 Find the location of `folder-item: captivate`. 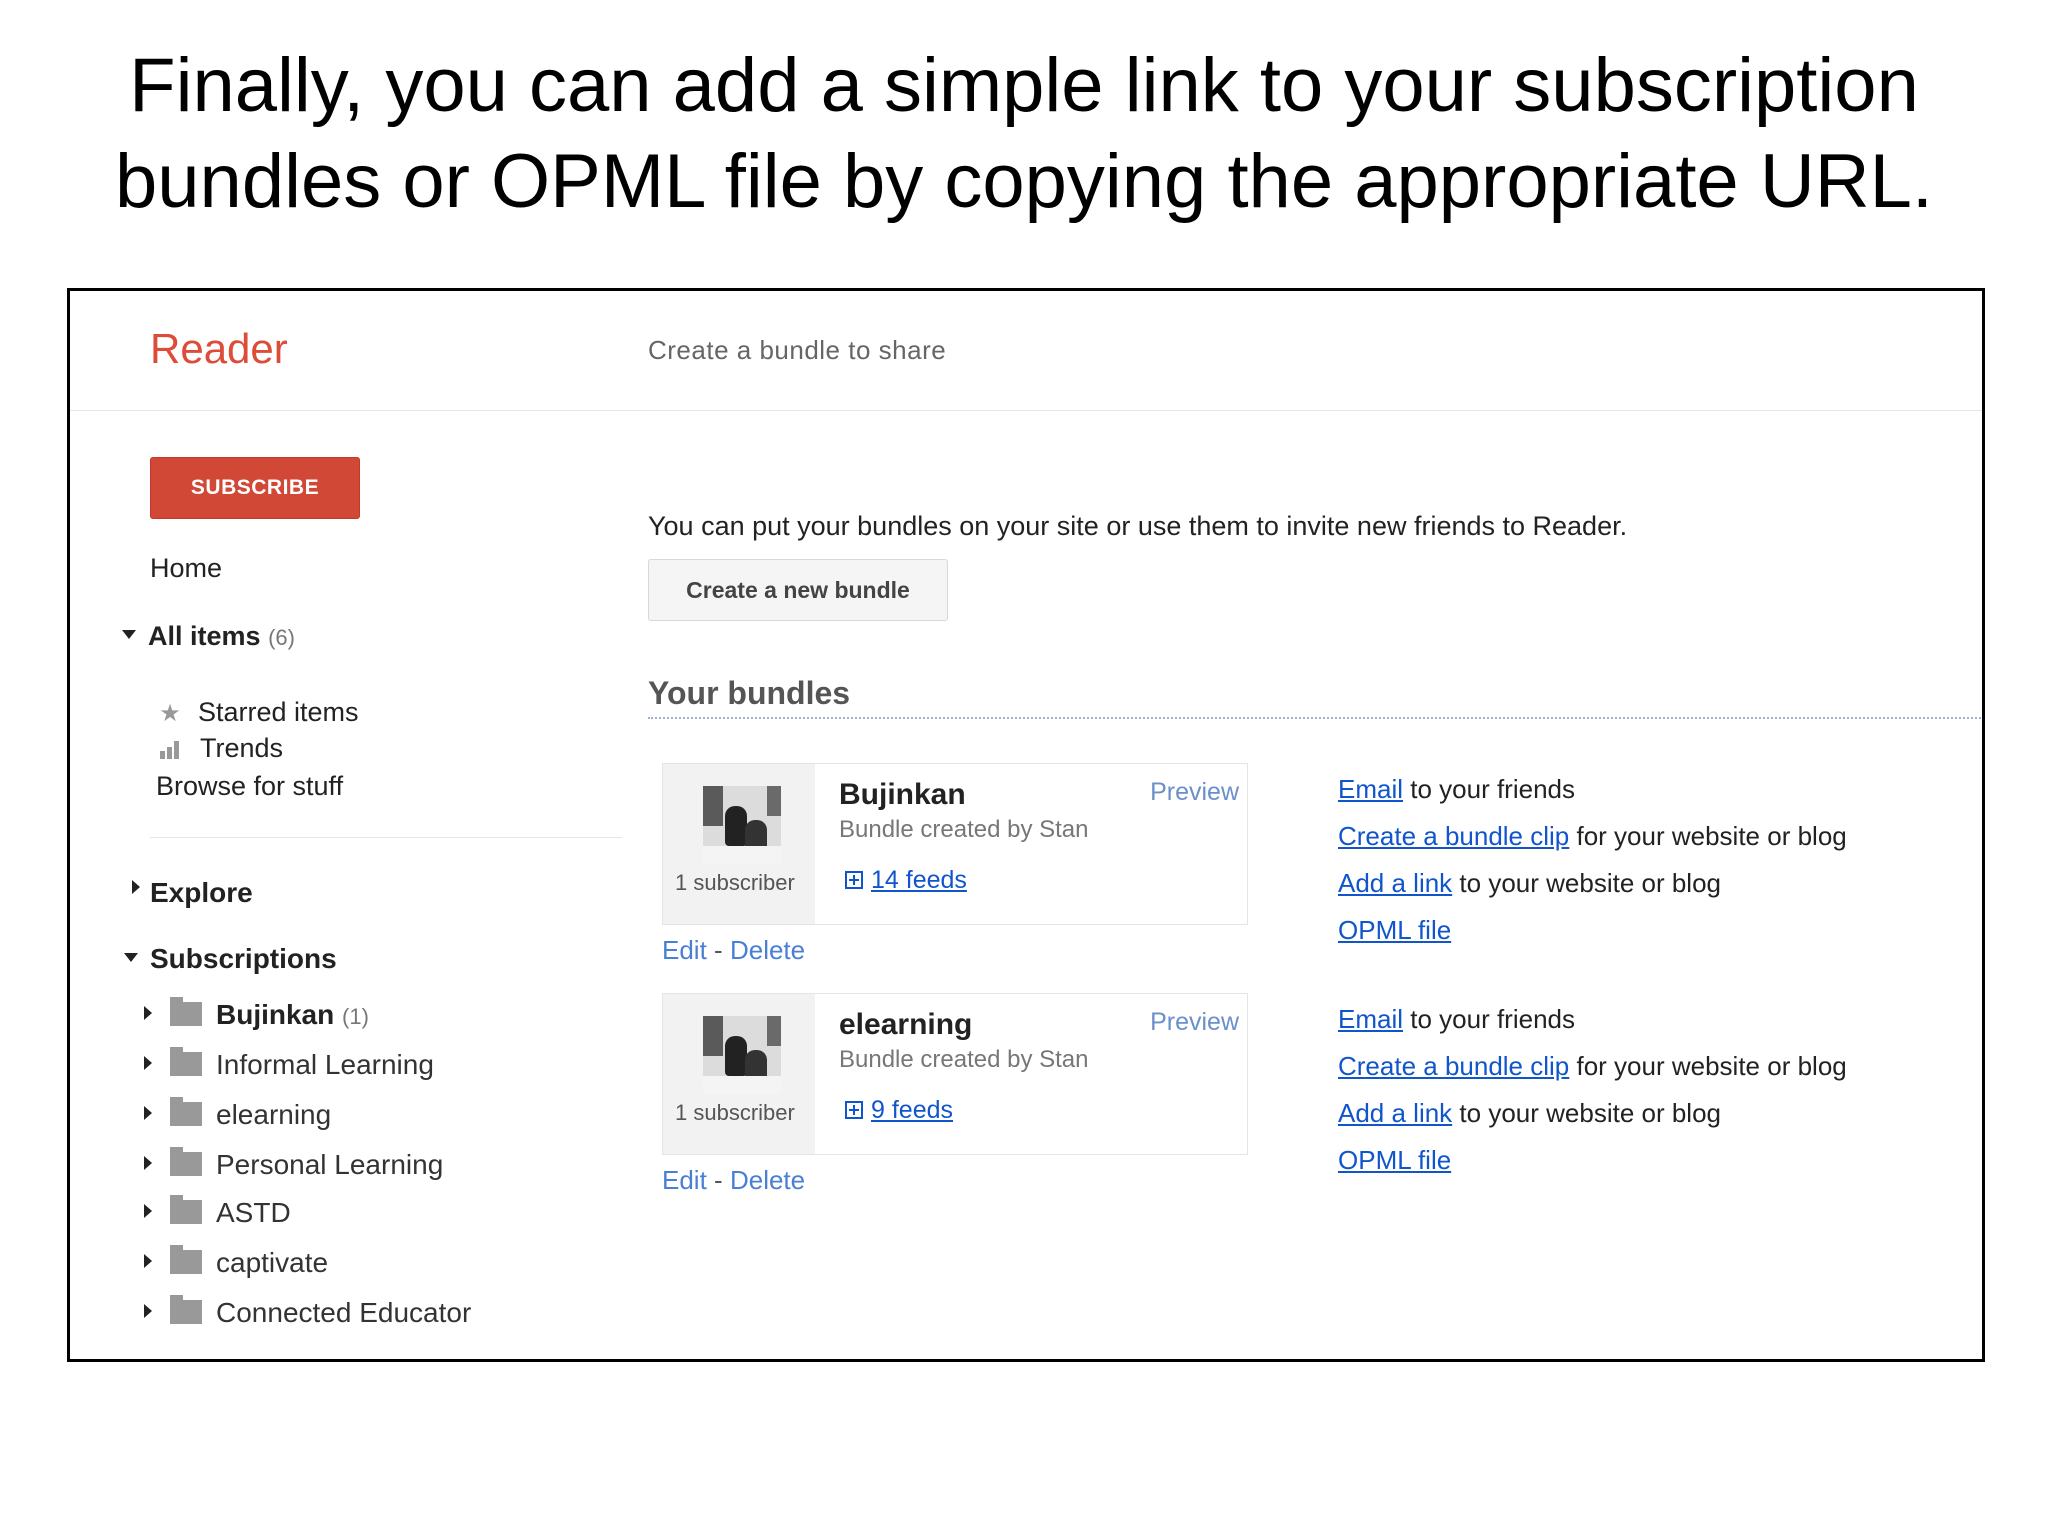

folder-item: captivate is located at coordinates (236, 1266).